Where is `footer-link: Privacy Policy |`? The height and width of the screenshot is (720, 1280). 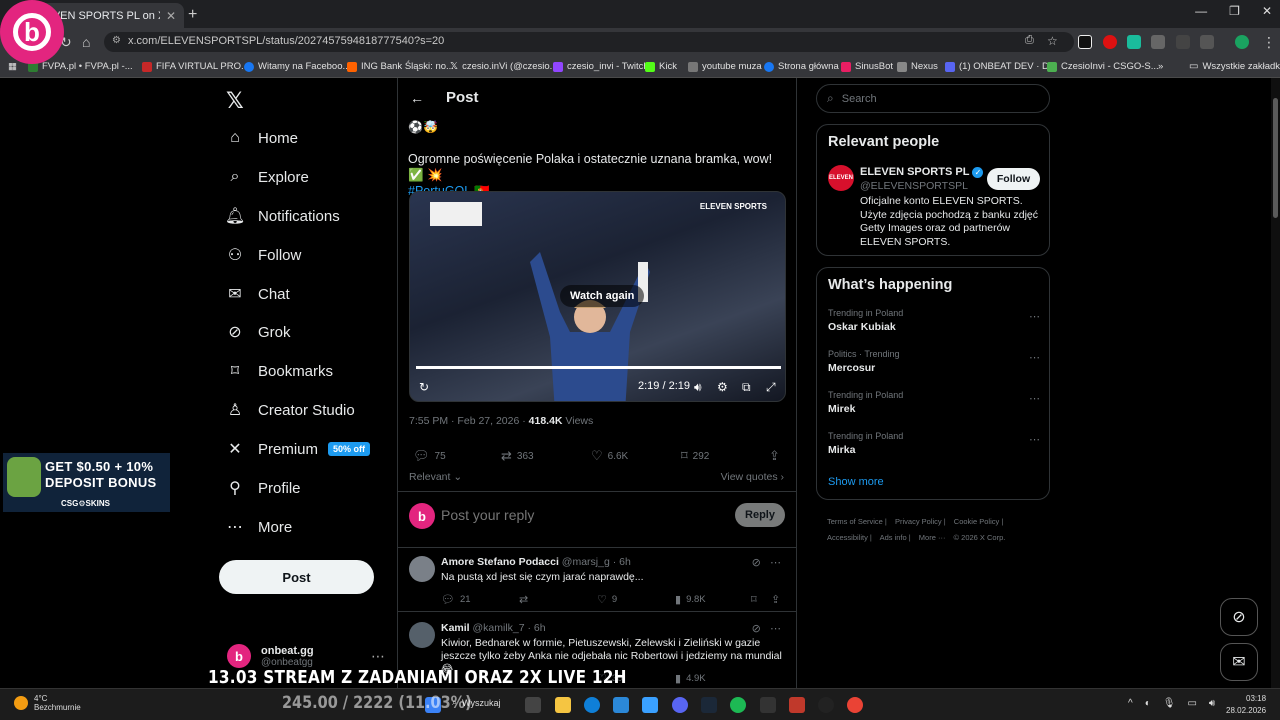 footer-link: Privacy Policy | is located at coordinates (920, 521).